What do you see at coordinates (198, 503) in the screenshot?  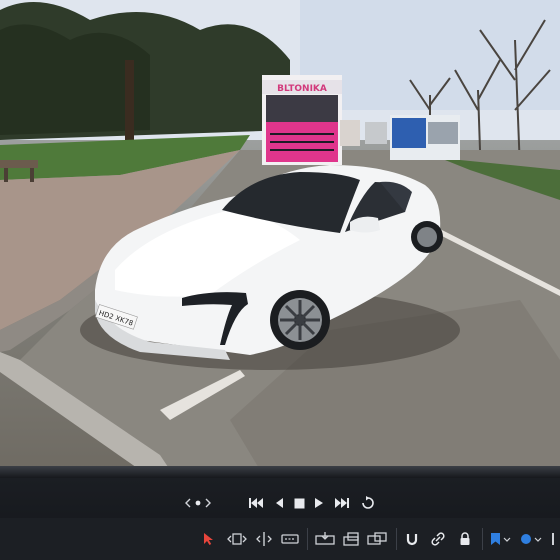 I see `prev-next-dots-icon` at bounding box center [198, 503].